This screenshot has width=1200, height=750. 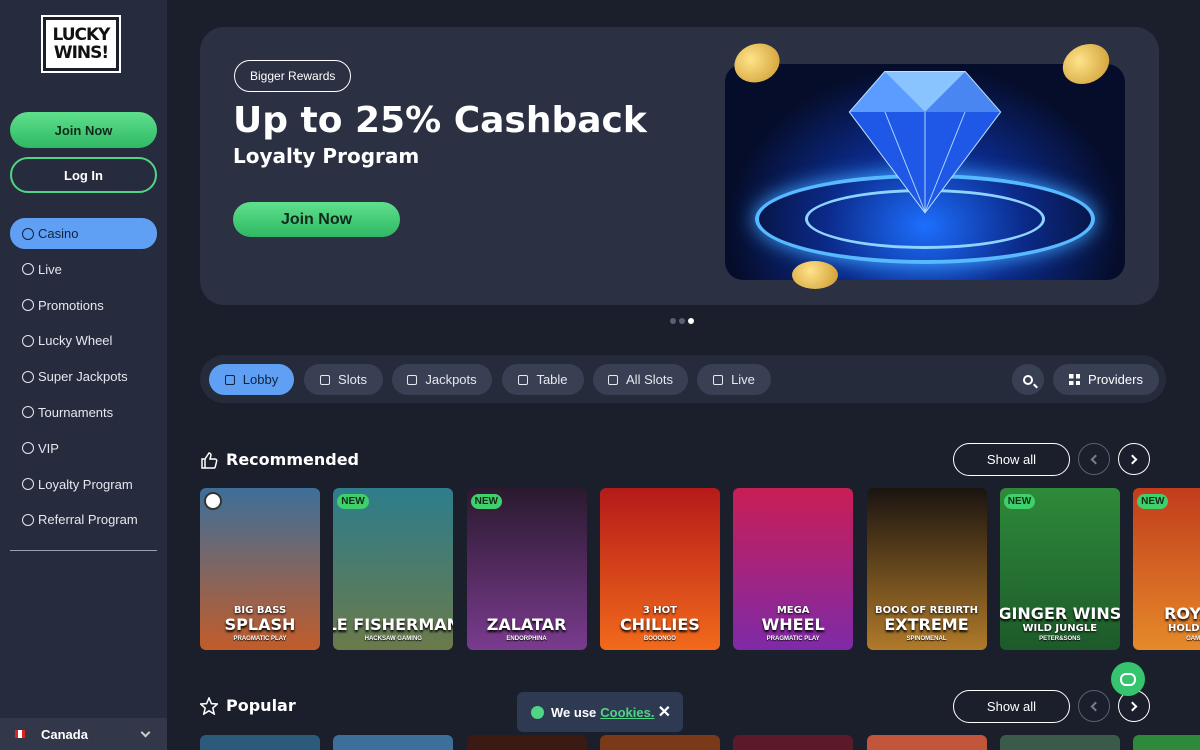 What do you see at coordinates (1183, 628) in the screenshot?
I see `game-title-sub: HOLD TH` at bounding box center [1183, 628].